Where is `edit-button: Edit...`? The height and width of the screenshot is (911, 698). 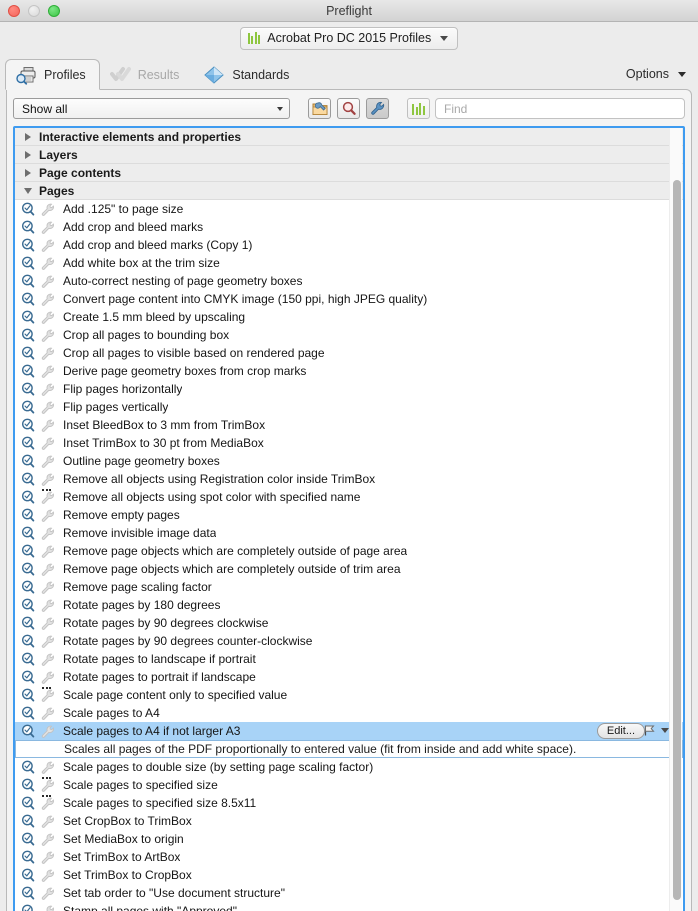 edit-button: Edit... is located at coordinates (620, 731).